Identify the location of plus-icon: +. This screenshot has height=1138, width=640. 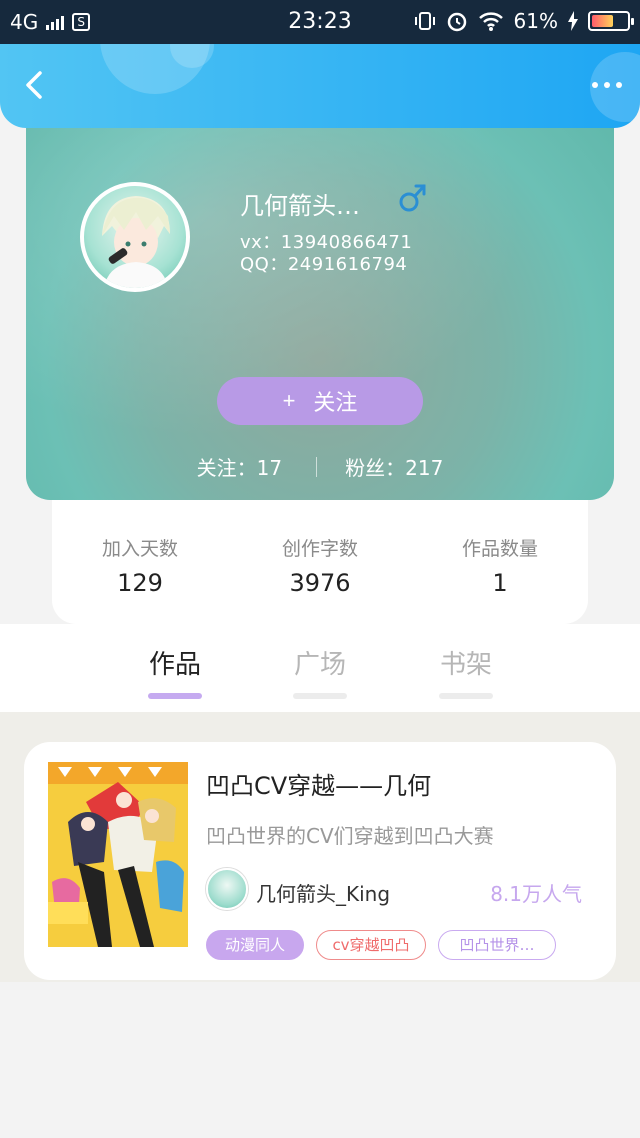
(289, 400).